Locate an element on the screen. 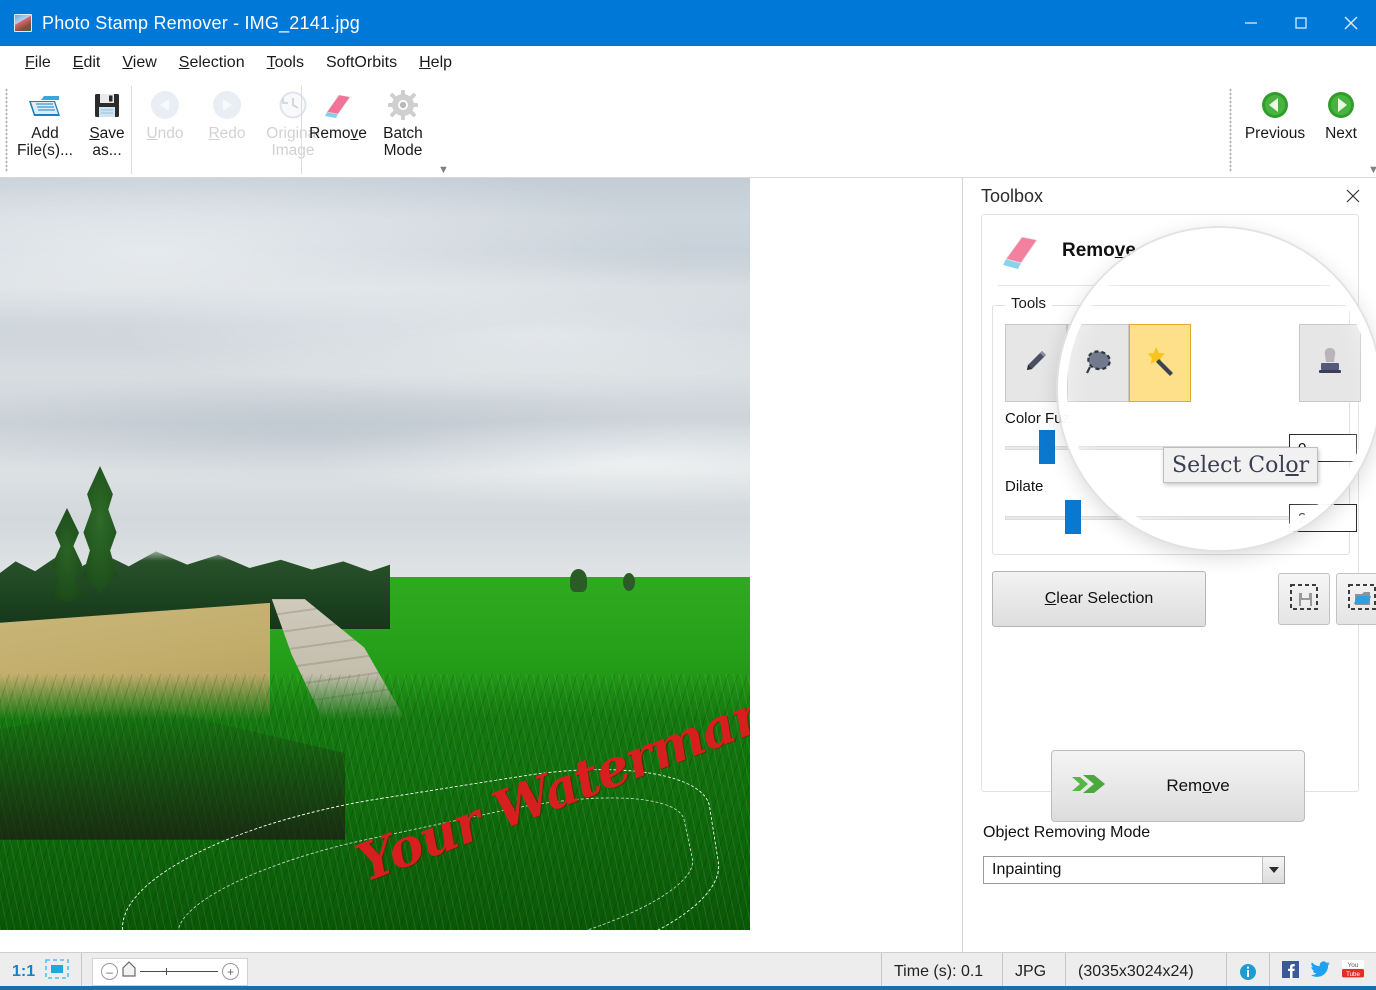 This screenshot has height=990, width=1376. save-floppy-icon is located at coordinates (107, 105).